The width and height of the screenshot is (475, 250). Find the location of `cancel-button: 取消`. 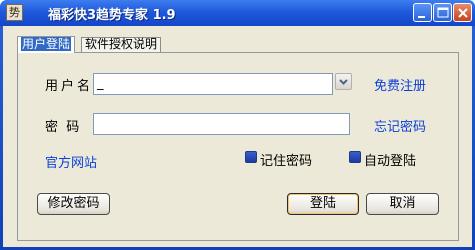

cancel-button: 取消 is located at coordinates (402, 204).